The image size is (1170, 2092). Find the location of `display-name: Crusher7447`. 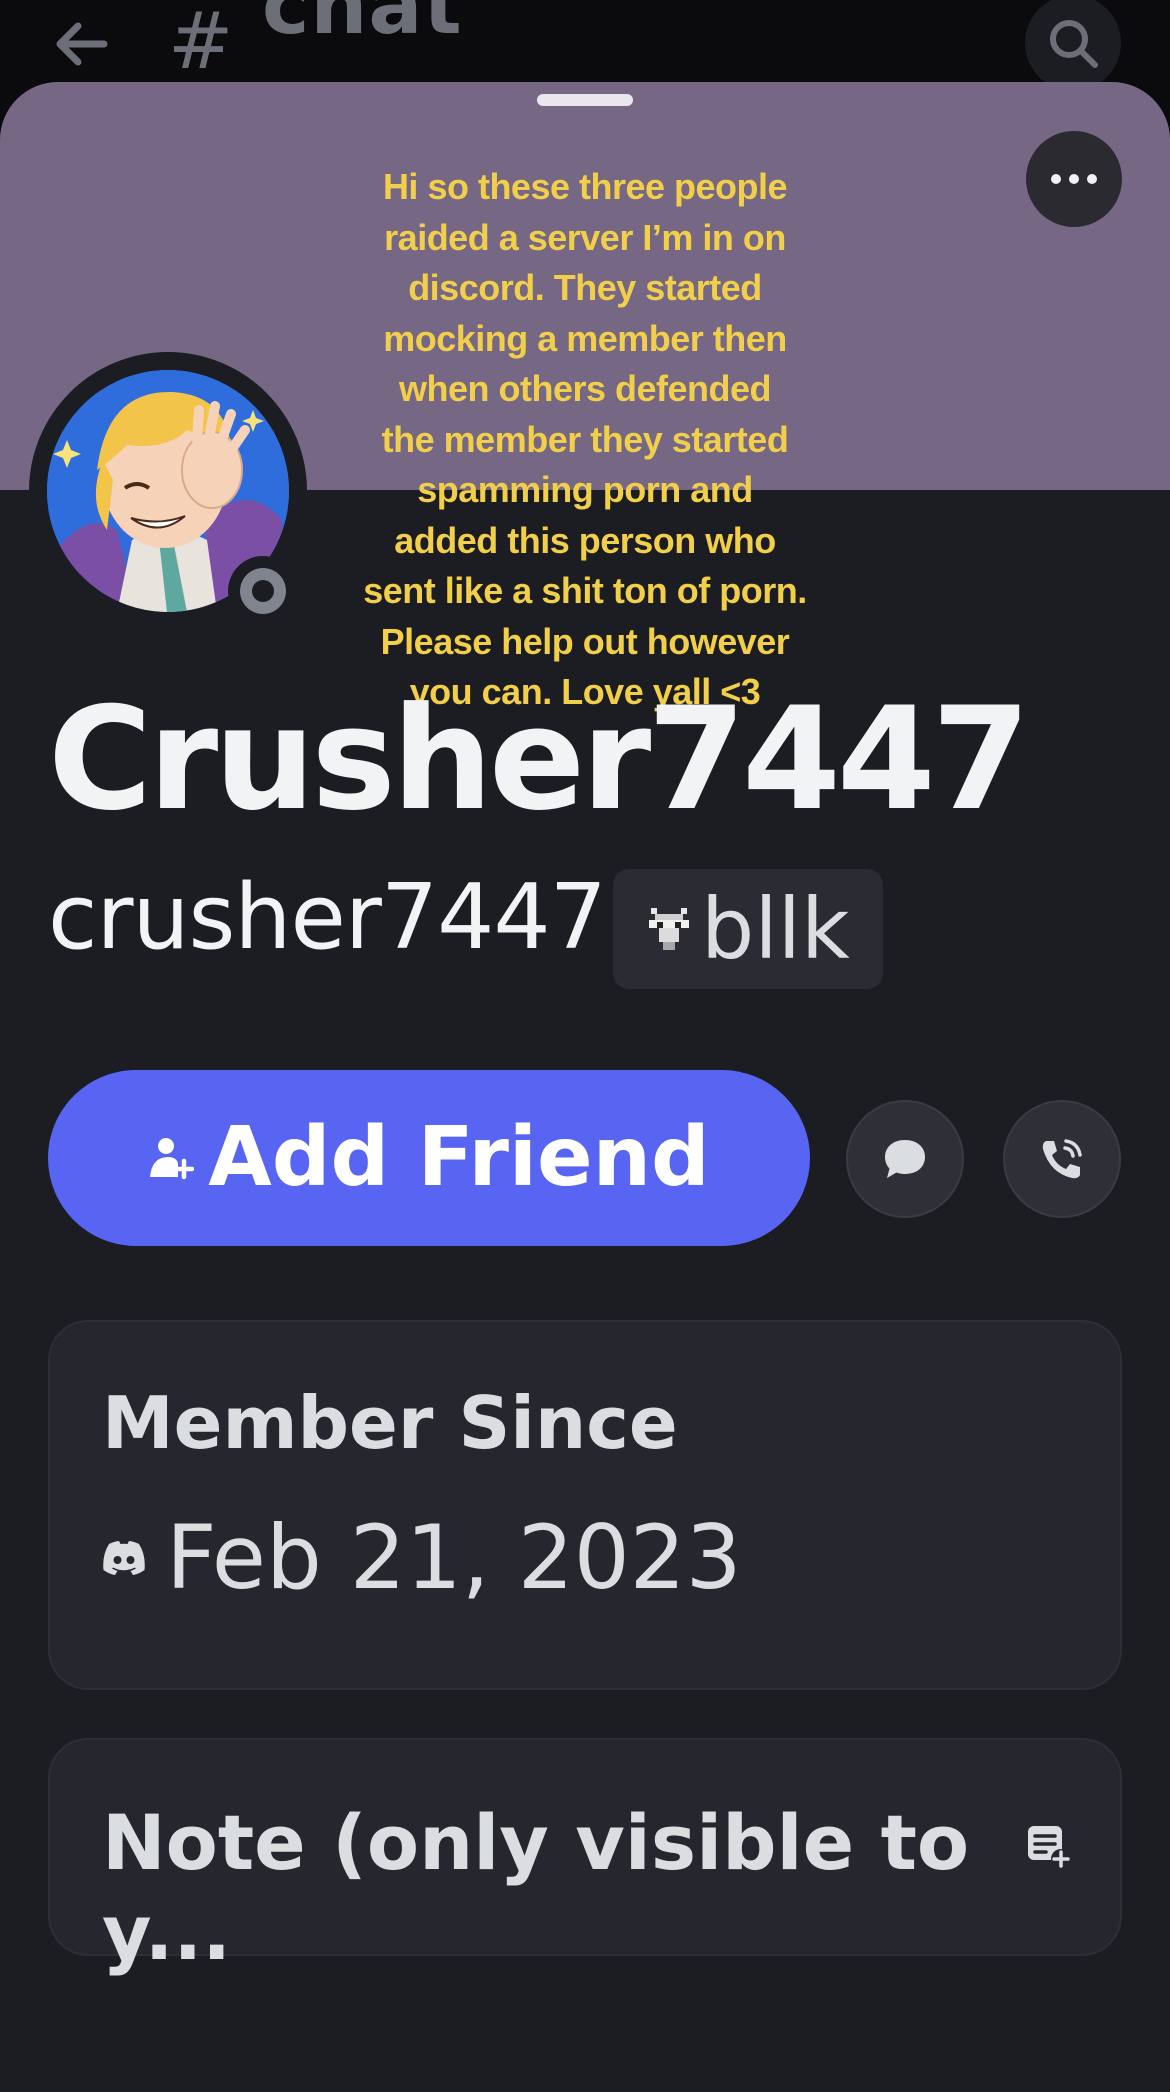

display-name: Crusher7447 is located at coordinates (539, 759).